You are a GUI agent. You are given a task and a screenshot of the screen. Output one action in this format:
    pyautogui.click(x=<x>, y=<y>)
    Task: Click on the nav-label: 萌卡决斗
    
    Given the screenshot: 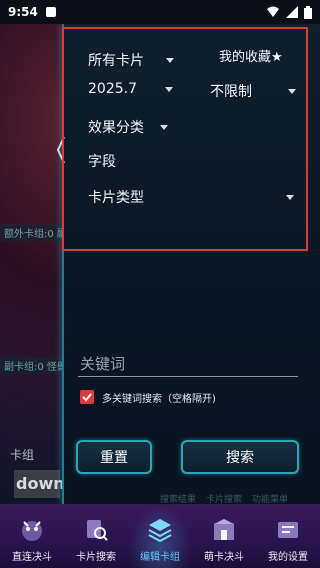 What is the action you would take?
    pyautogui.click(x=224, y=557)
    